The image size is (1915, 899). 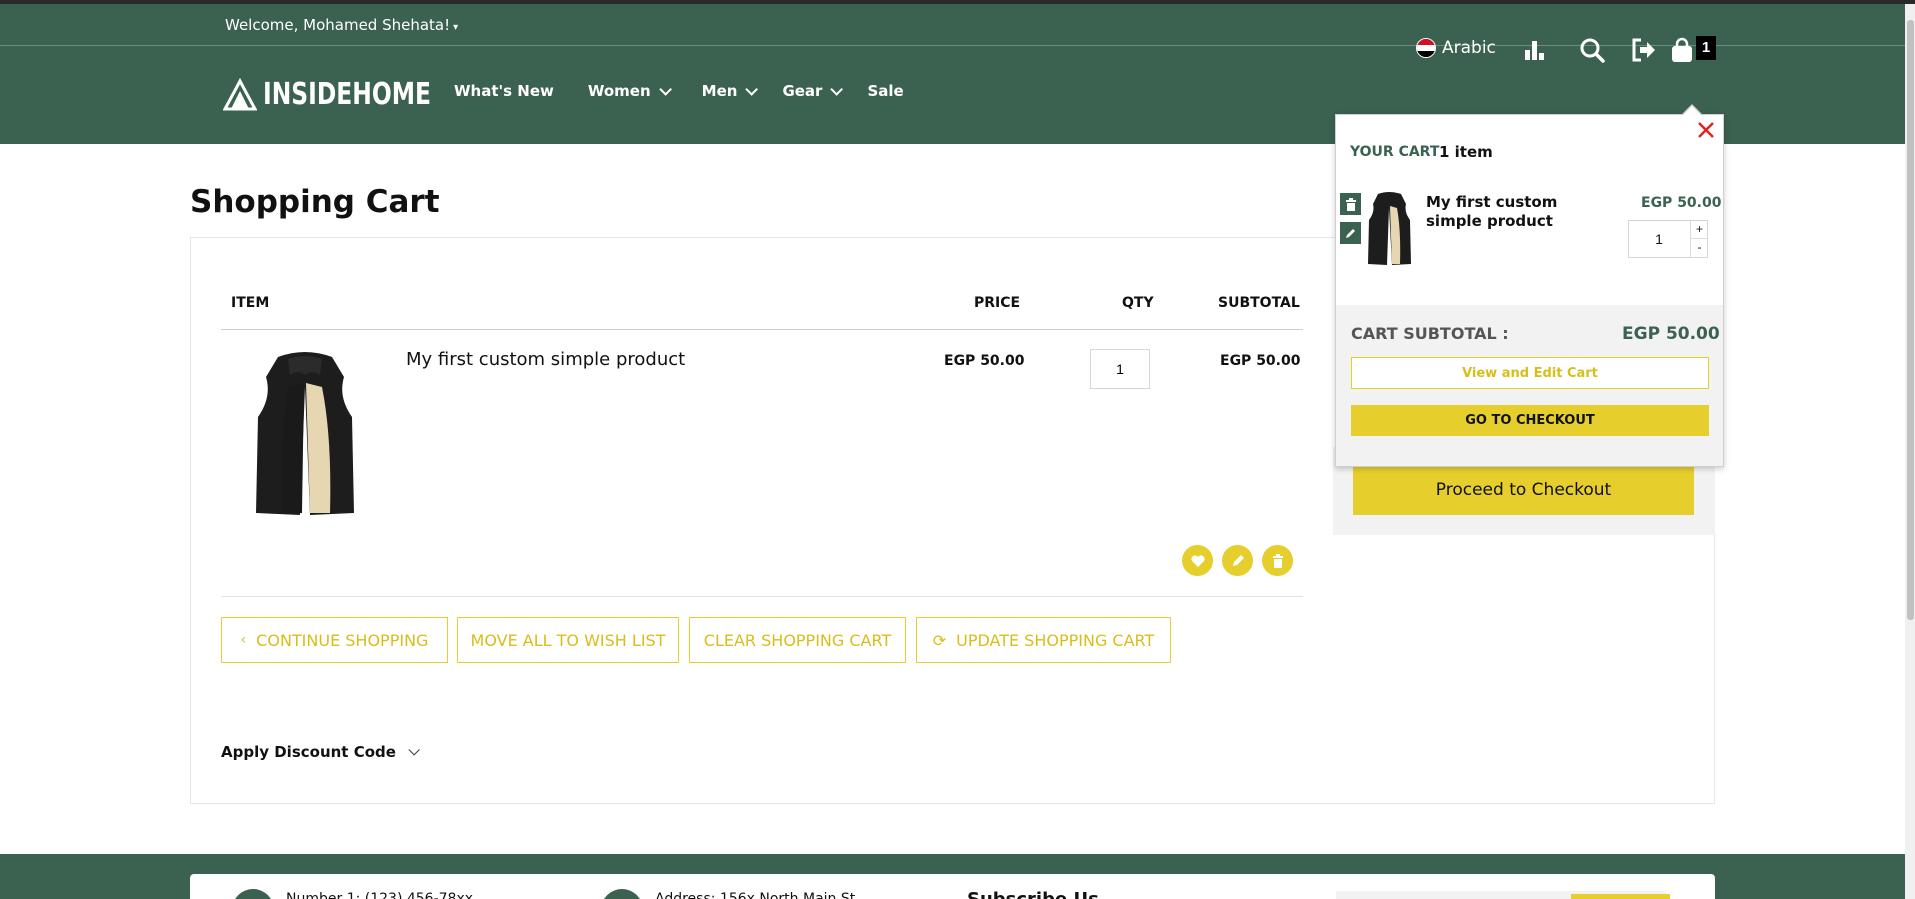 What do you see at coordinates (243, 640) in the screenshot?
I see `chevron-left-icon: ‹` at bounding box center [243, 640].